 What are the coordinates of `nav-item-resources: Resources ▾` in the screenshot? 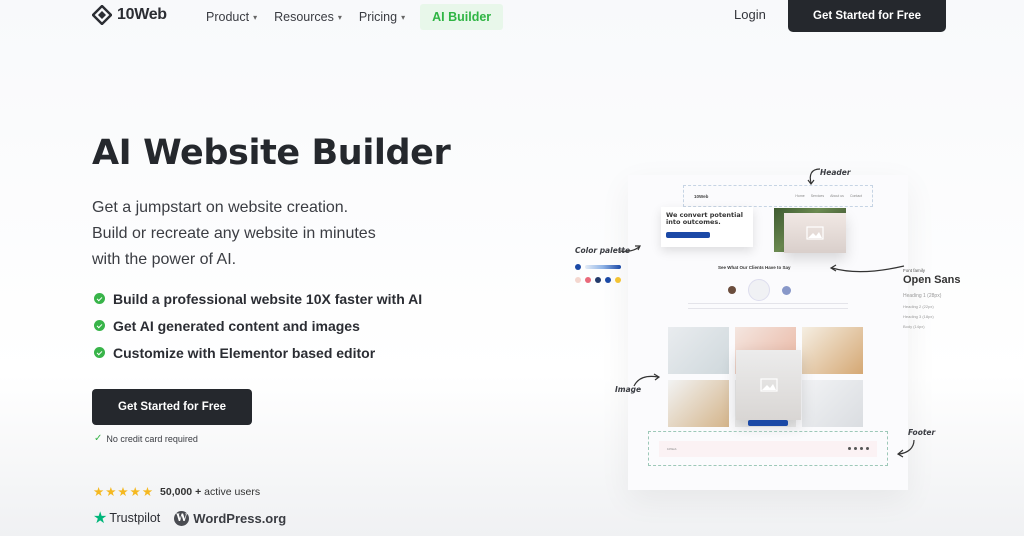 It's located at (308, 17).